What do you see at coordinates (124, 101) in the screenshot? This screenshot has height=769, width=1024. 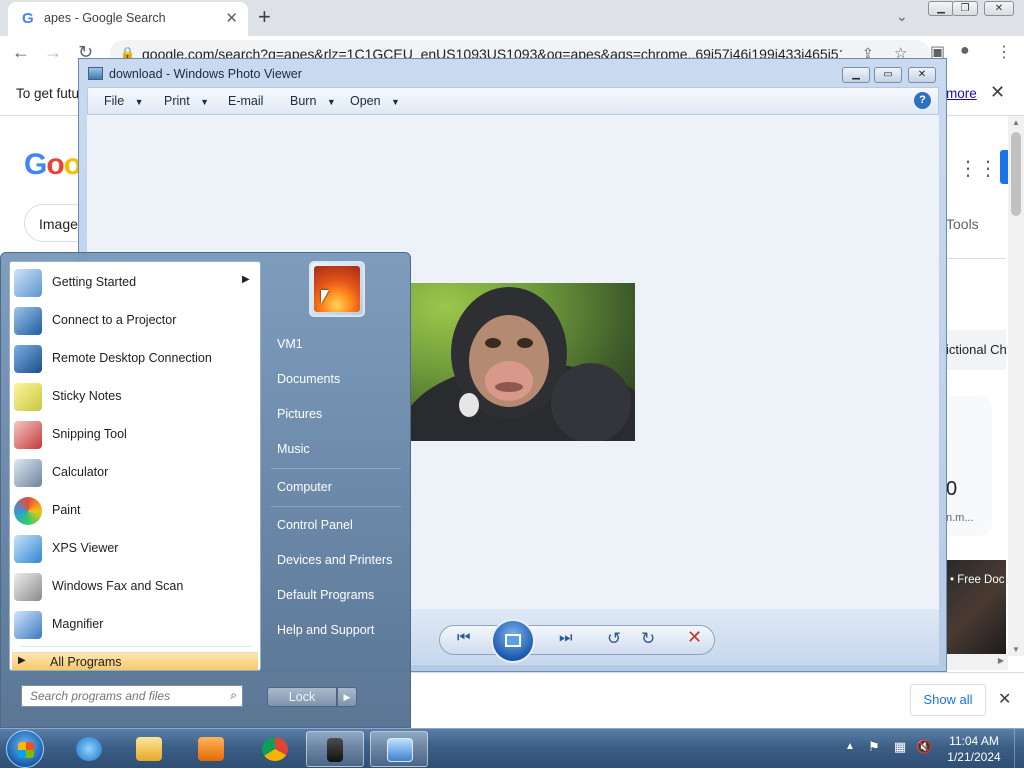 I see `menu-file: File ▼` at bounding box center [124, 101].